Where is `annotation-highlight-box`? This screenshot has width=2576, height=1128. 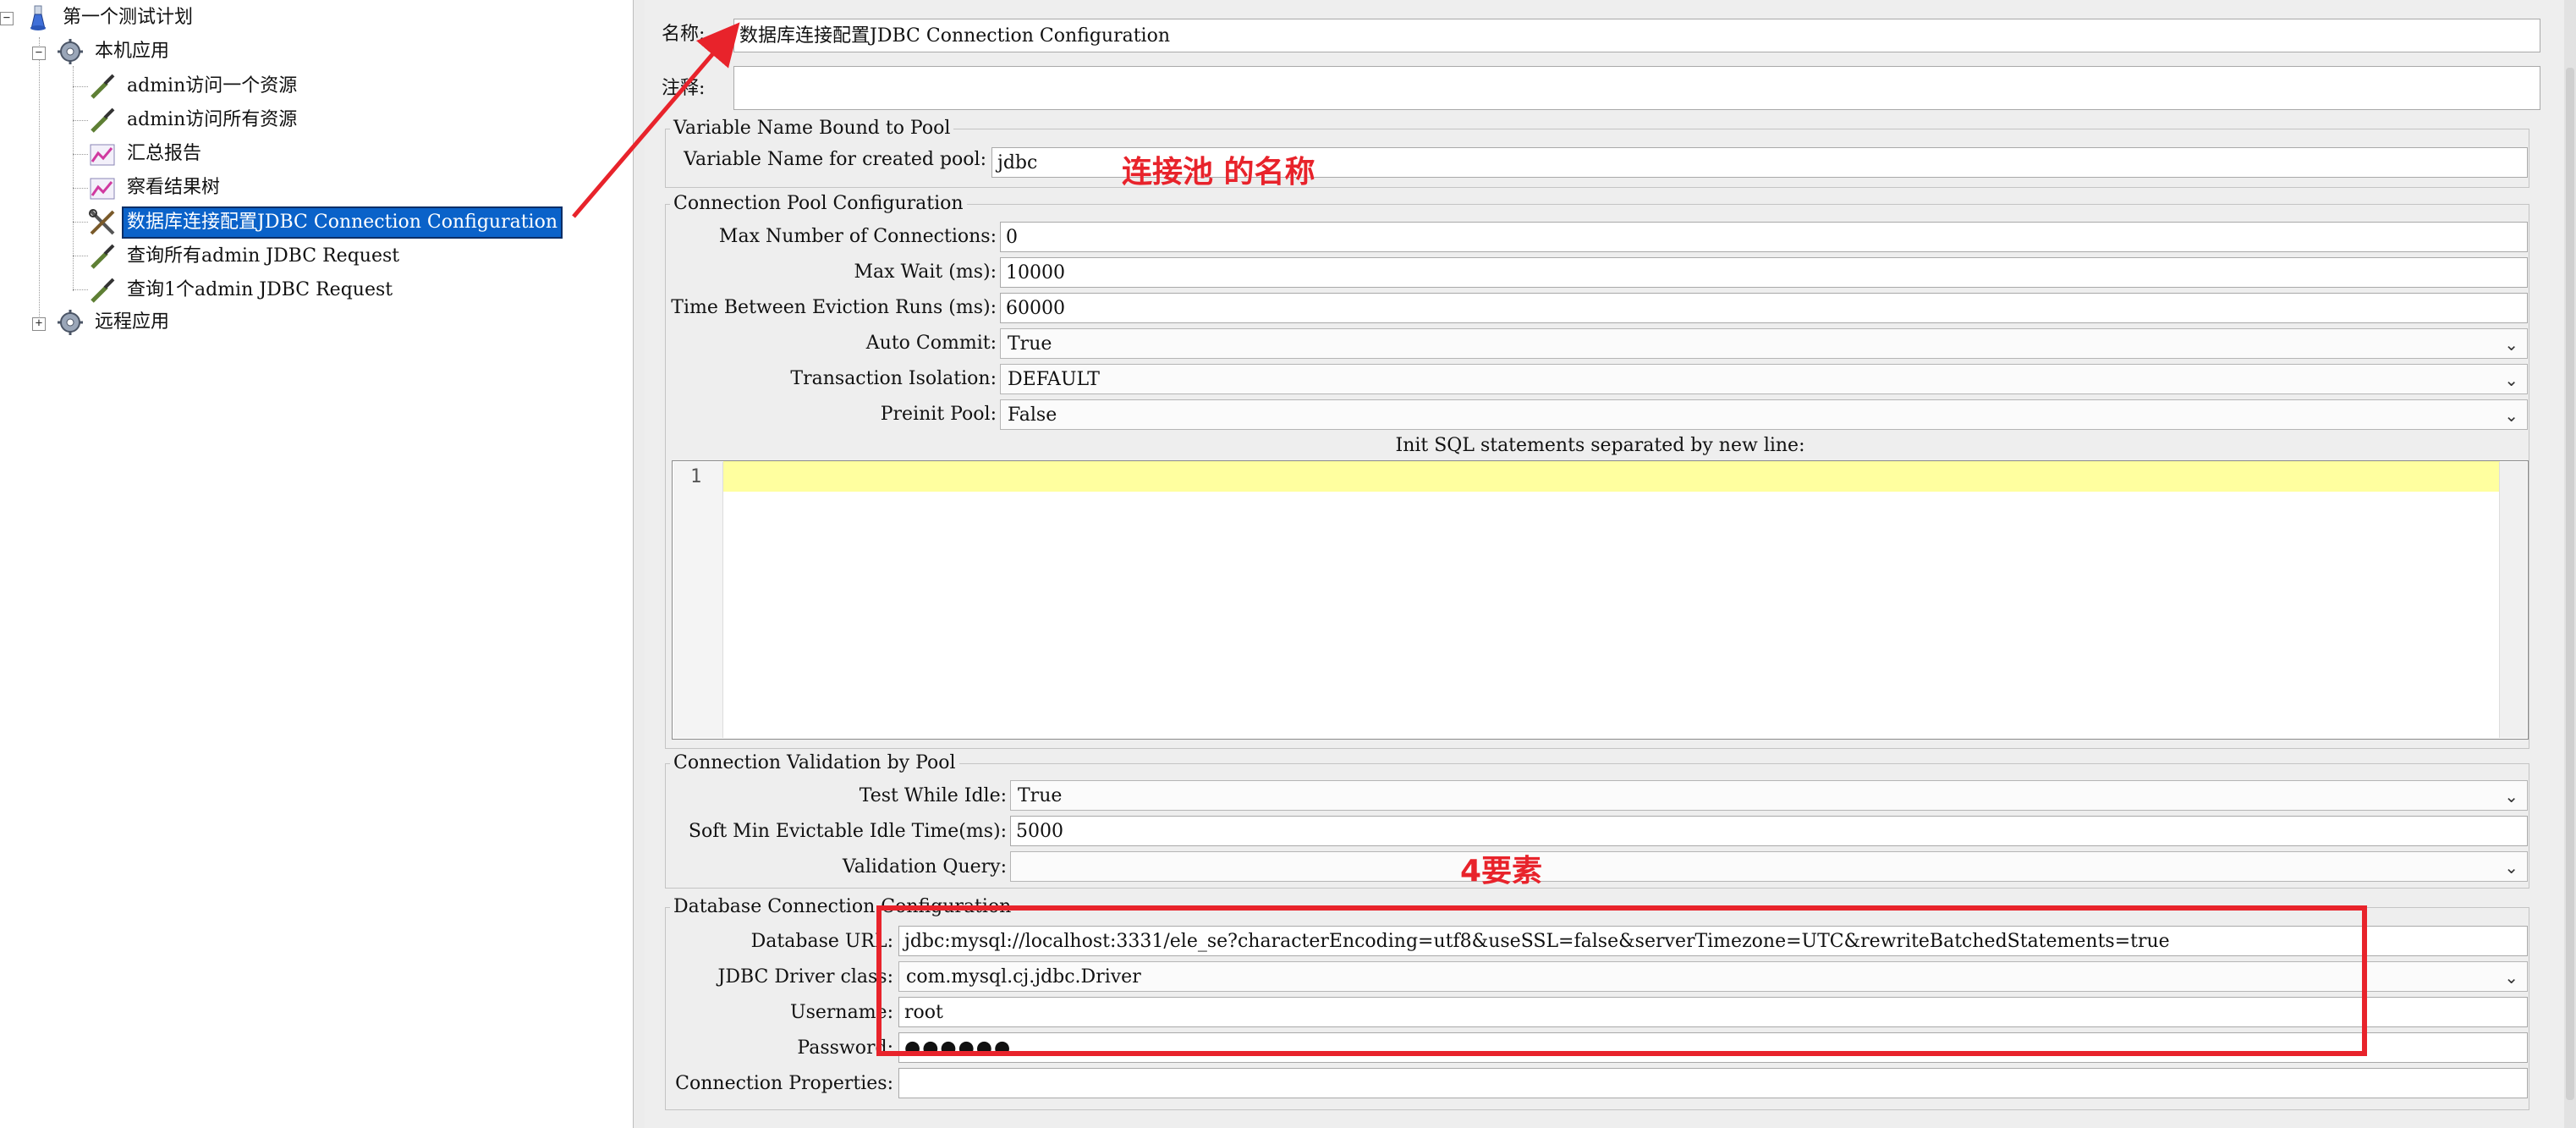 annotation-highlight-box is located at coordinates (1622, 981).